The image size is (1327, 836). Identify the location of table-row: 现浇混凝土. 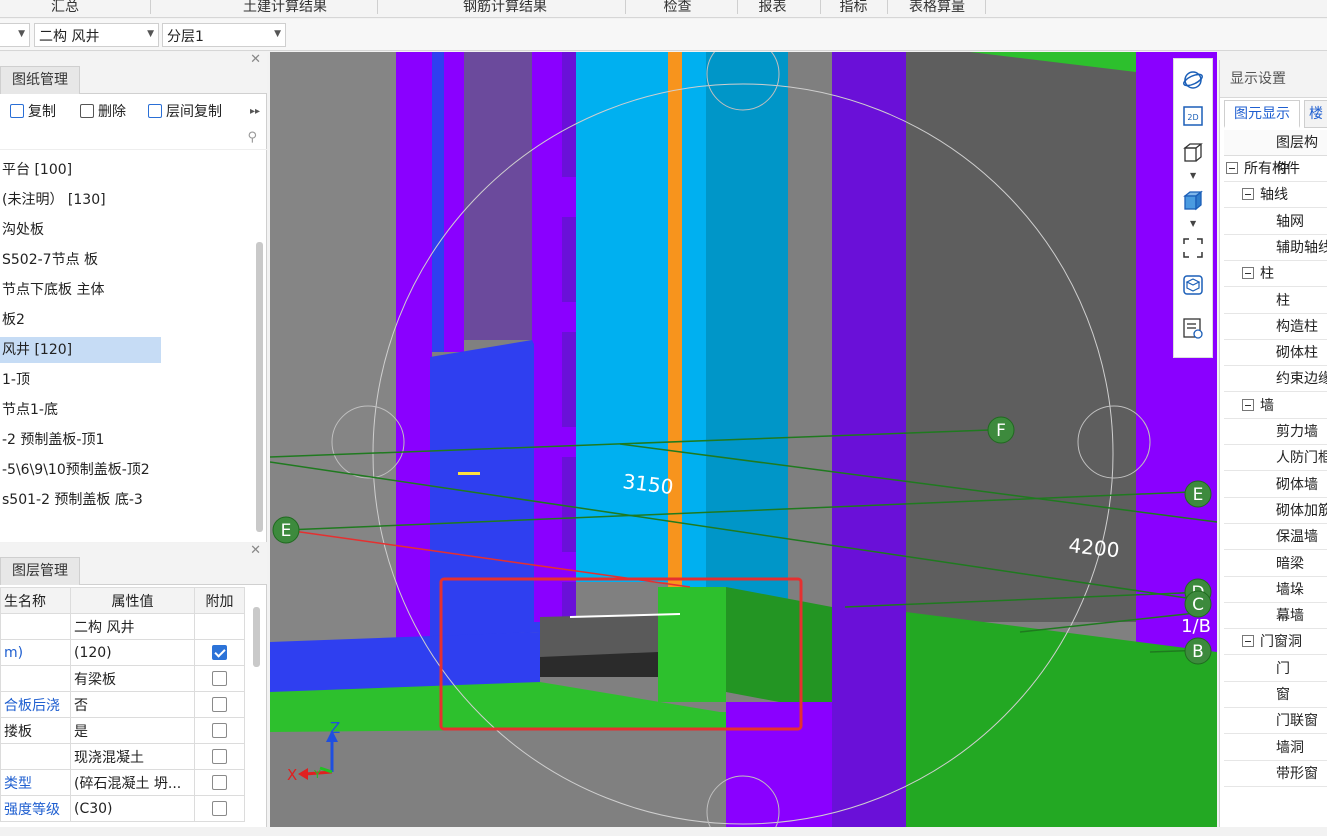
(122, 756).